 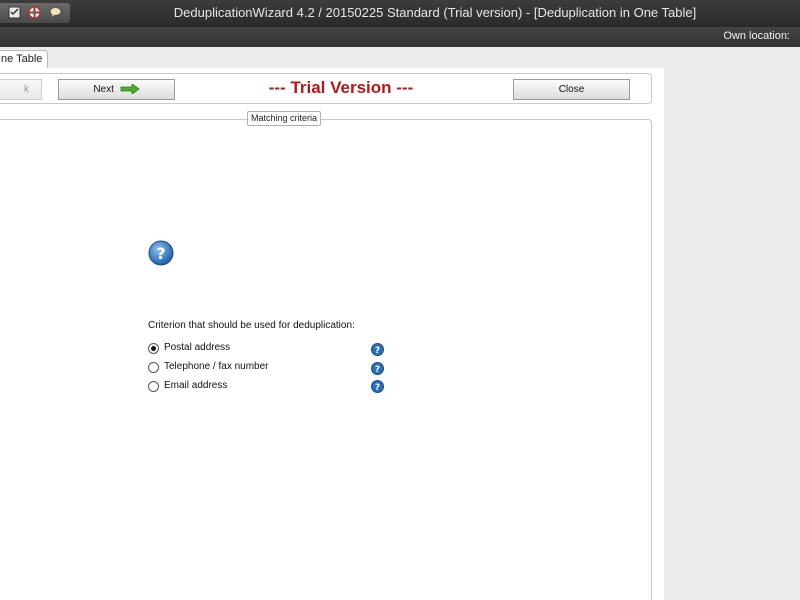 What do you see at coordinates (153, 386) in the screenshot?
I see `radio-email-address` at bounding box center [153, 386].